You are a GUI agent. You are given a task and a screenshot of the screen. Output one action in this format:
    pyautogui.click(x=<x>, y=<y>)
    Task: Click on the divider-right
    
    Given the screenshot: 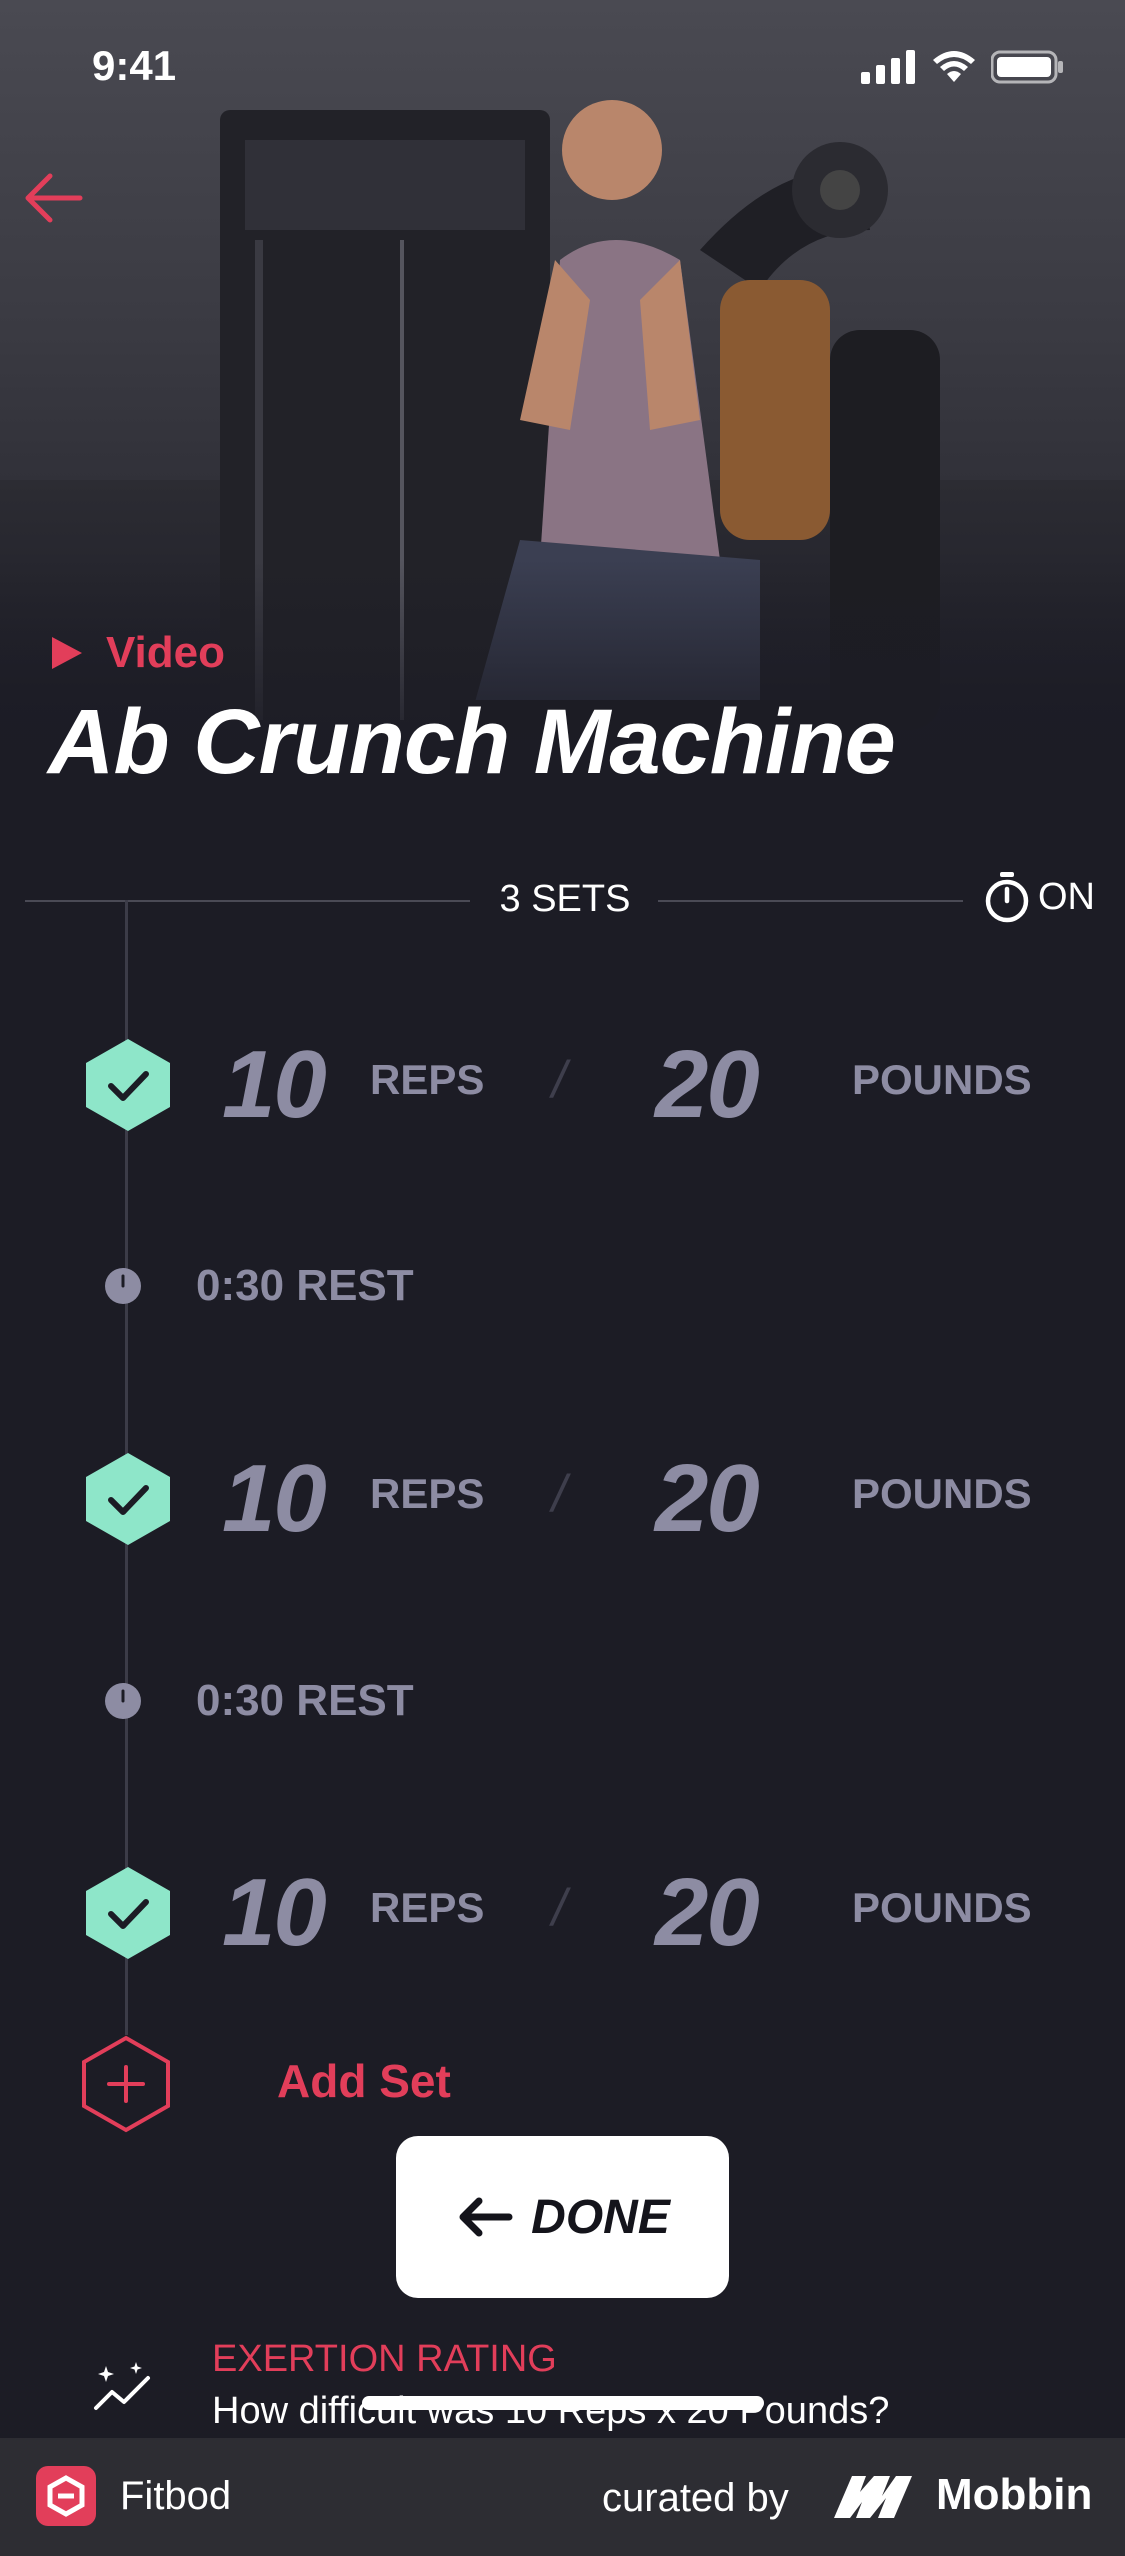 What is the action you would take?
    pyautogui.click(x=810, y=901)
    